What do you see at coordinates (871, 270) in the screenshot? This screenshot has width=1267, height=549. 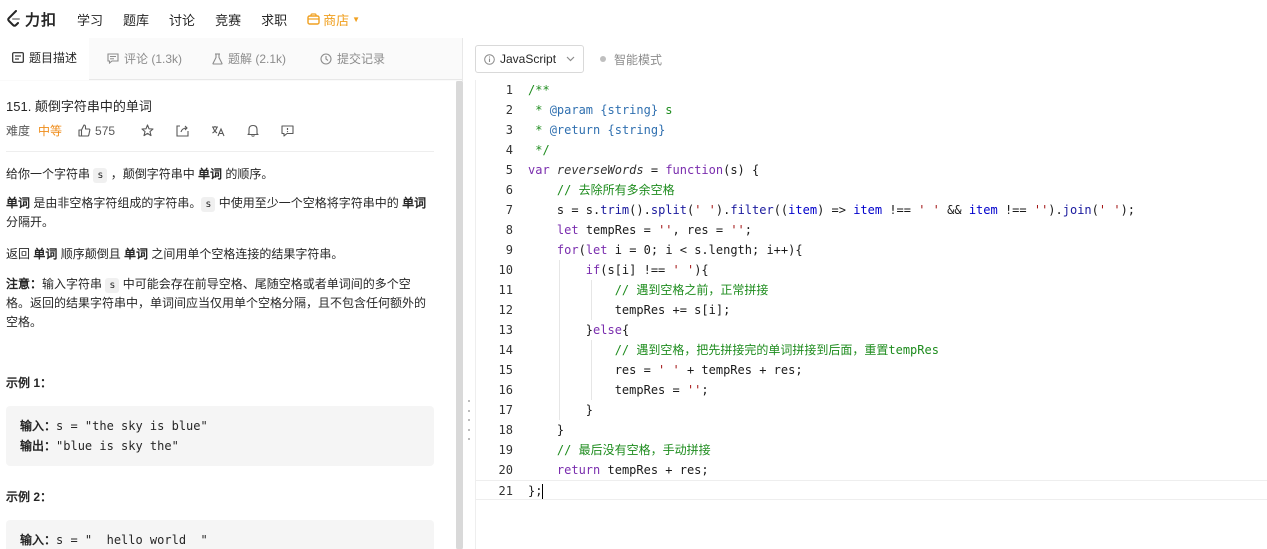 I see `code-line: 10 if(s[i] !== ' '){` at bounding box center [871, 270].